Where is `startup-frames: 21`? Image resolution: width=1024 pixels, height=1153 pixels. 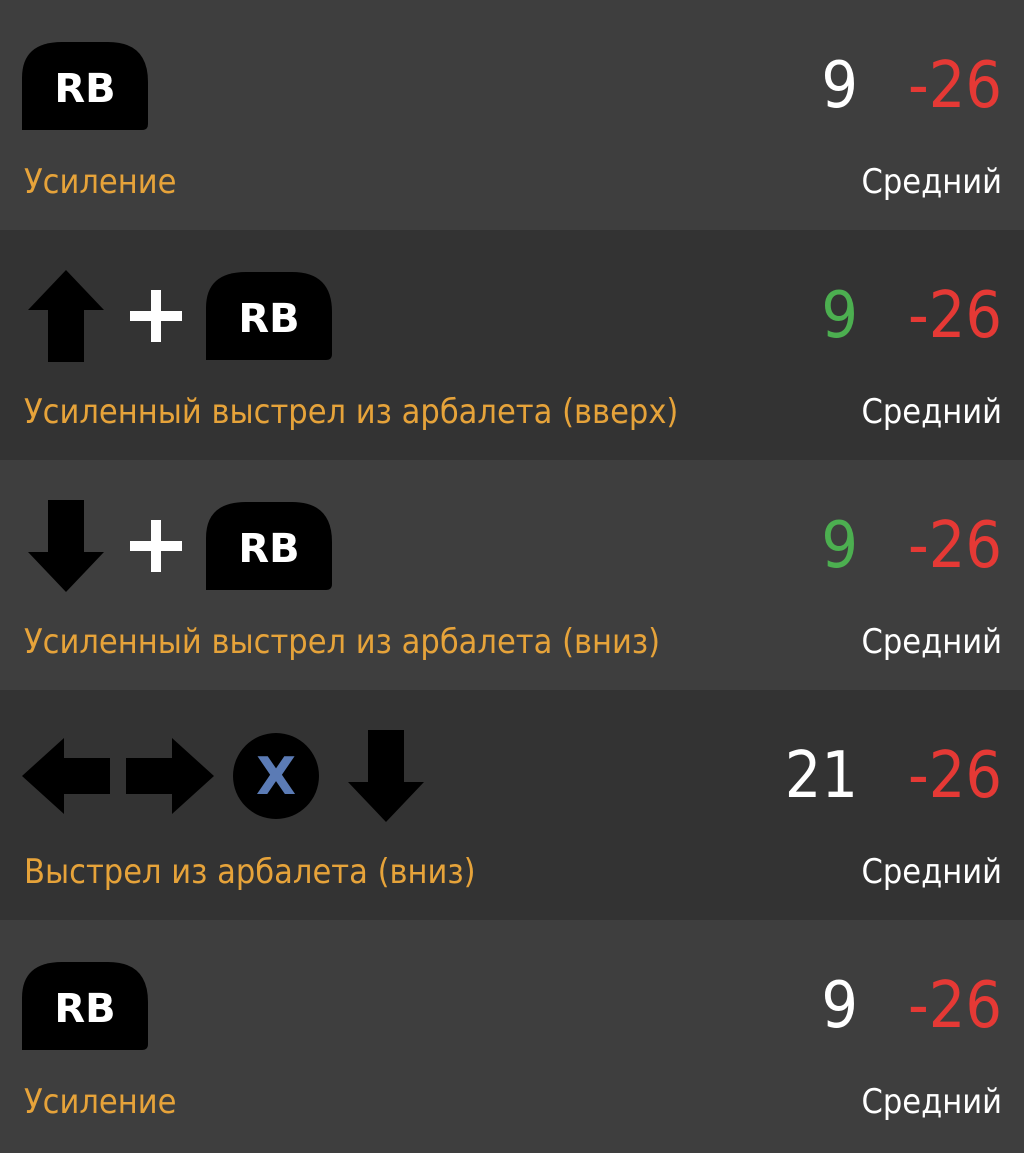
startup-frames: 21 is located at coordinates (821, 776).